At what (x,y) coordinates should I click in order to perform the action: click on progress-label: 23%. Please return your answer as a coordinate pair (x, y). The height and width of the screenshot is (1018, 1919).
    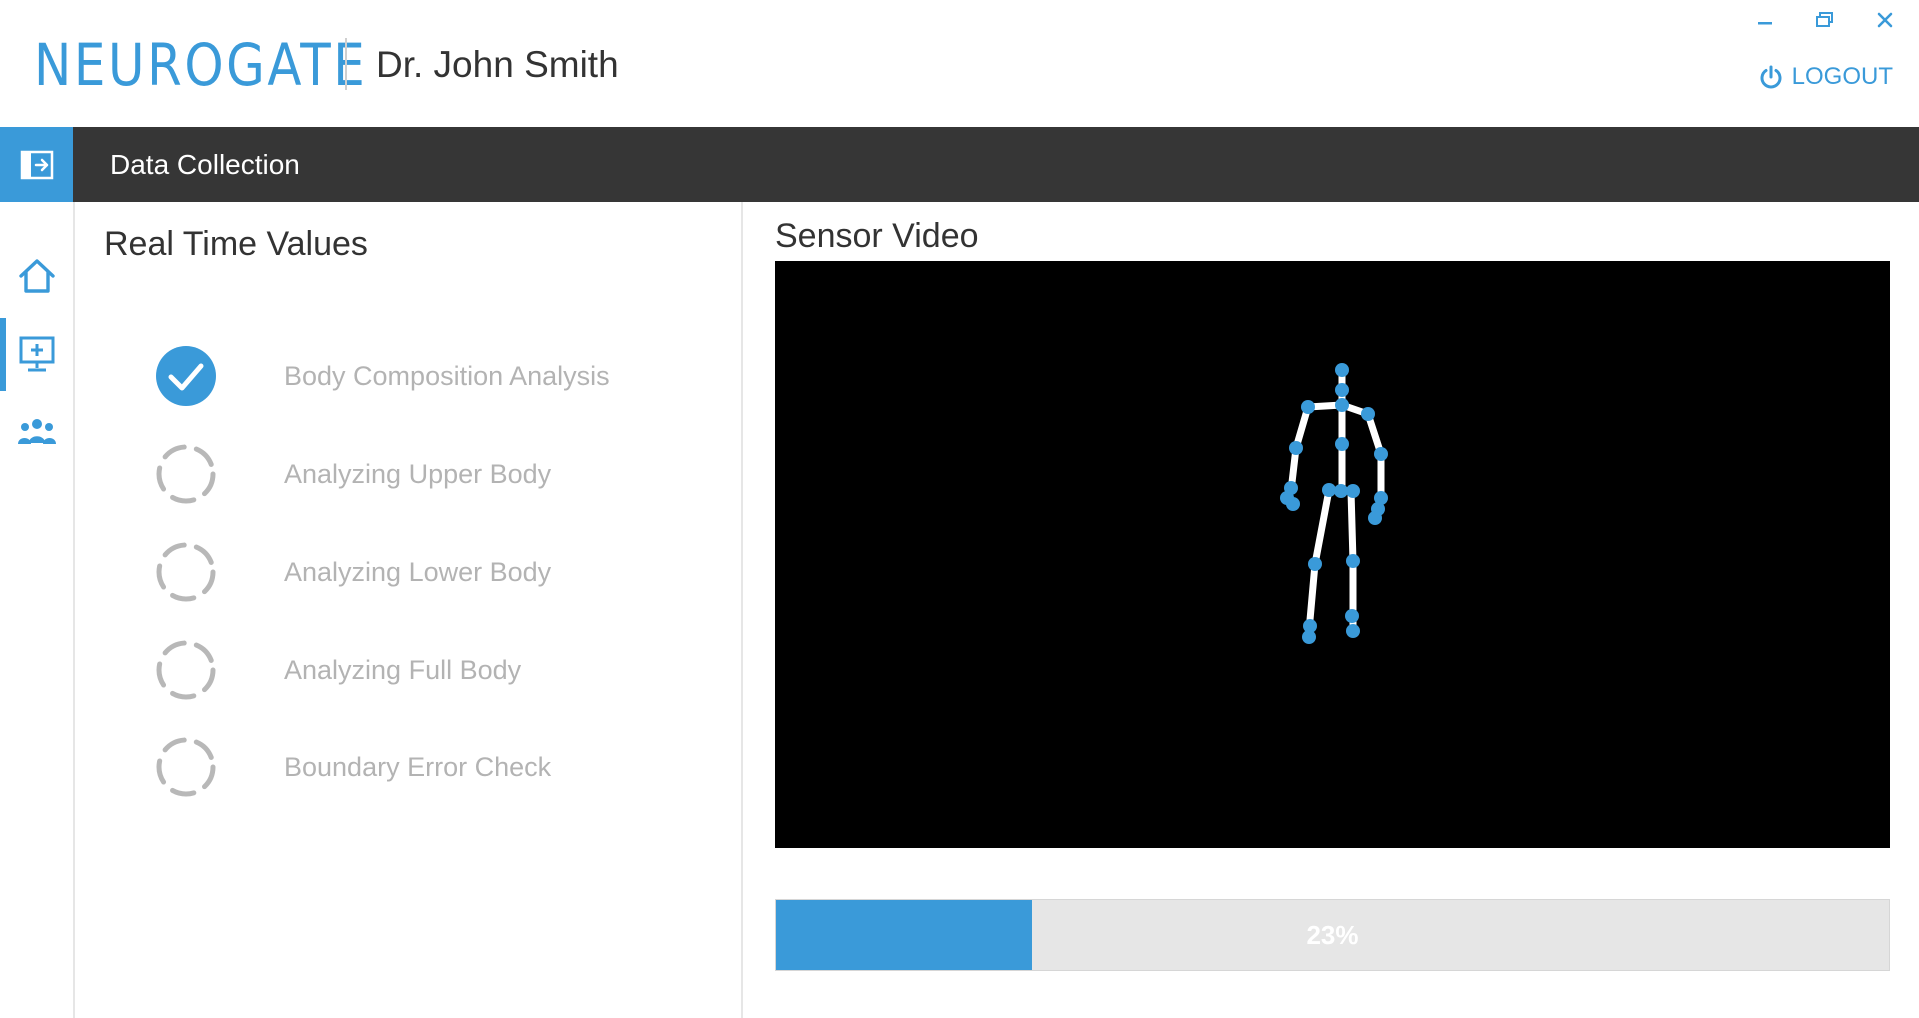
    Looking at the image, I should click on (1332, 934).